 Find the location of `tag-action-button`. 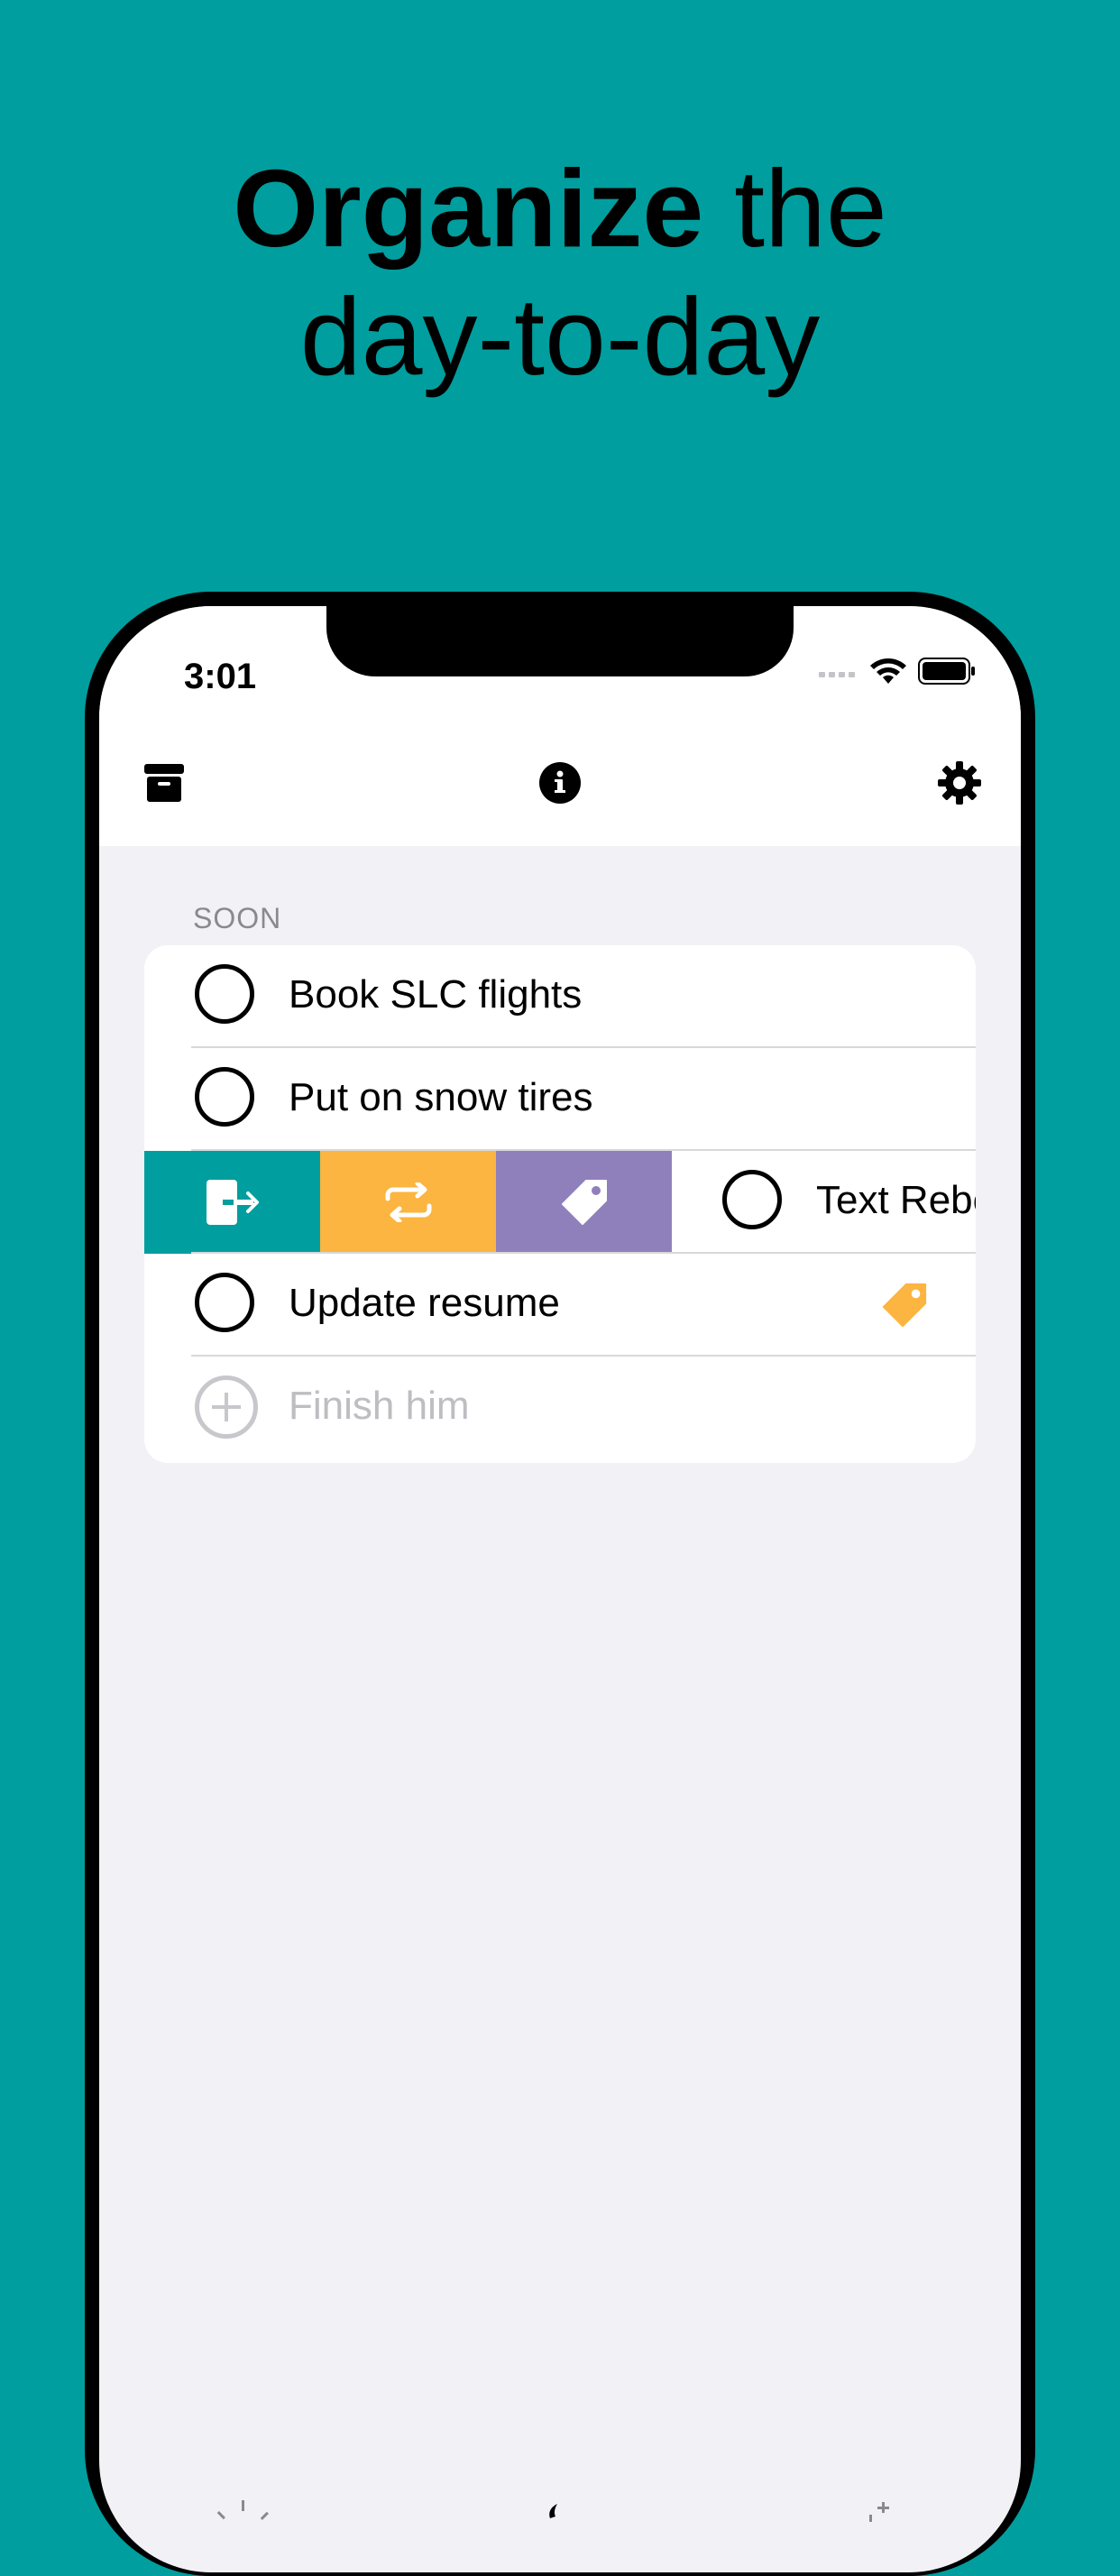

tag-action-button is located at coordinates (584, 1202).